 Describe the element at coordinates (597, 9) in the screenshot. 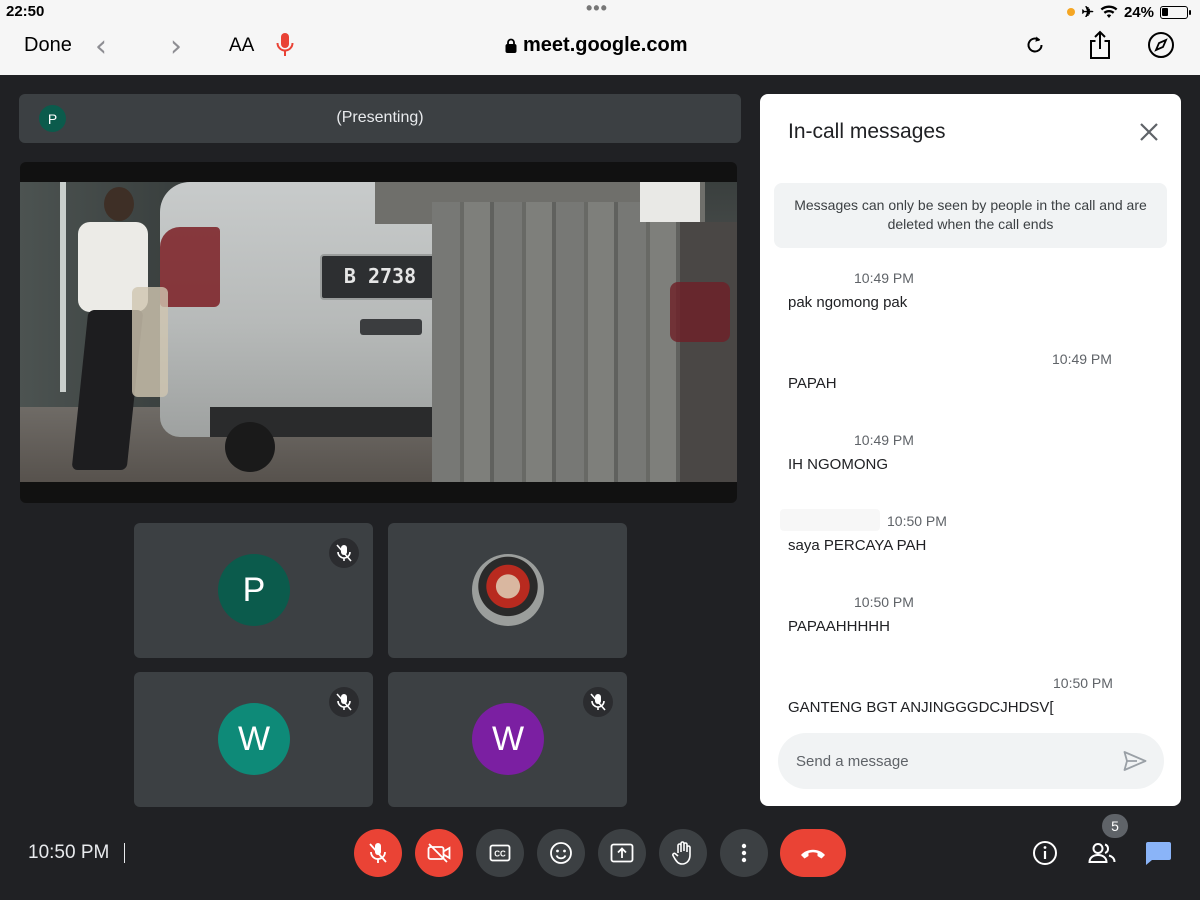

I see `multitasking-dots-icon: •••` at that location.